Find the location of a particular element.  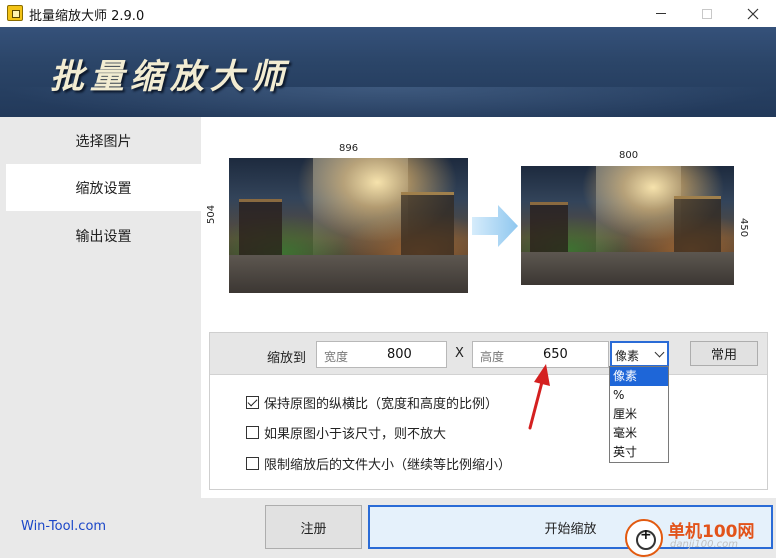

sidebar-item-output-settings: 输出设置 is located at coordinates (103, 235).